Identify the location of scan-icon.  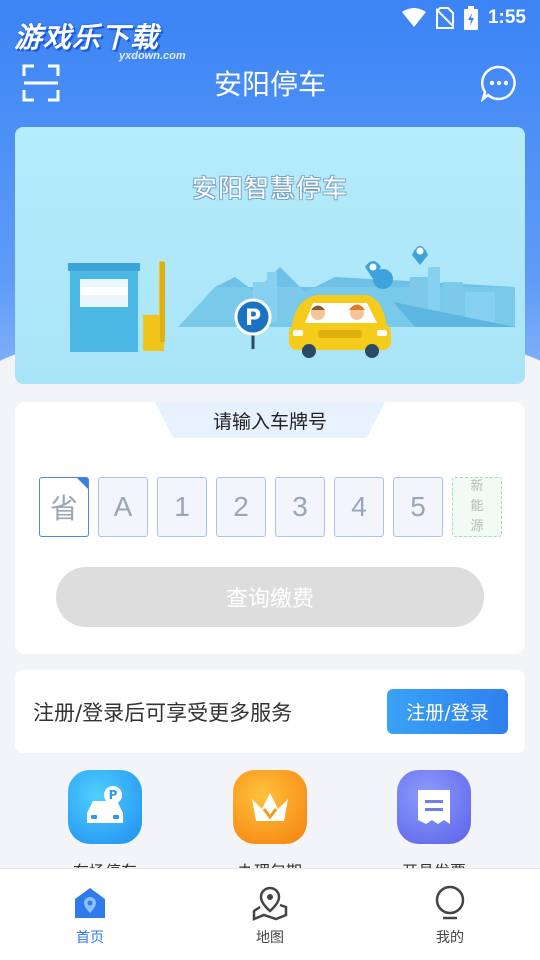
(41, 83).